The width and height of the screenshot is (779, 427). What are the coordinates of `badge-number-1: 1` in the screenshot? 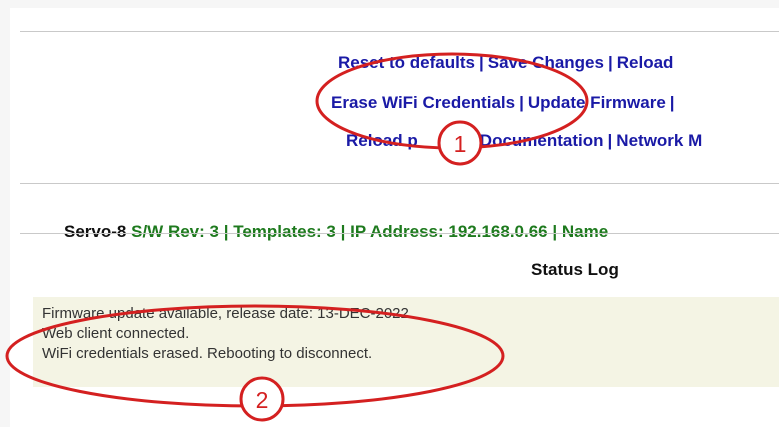 It's located at (460, 144).